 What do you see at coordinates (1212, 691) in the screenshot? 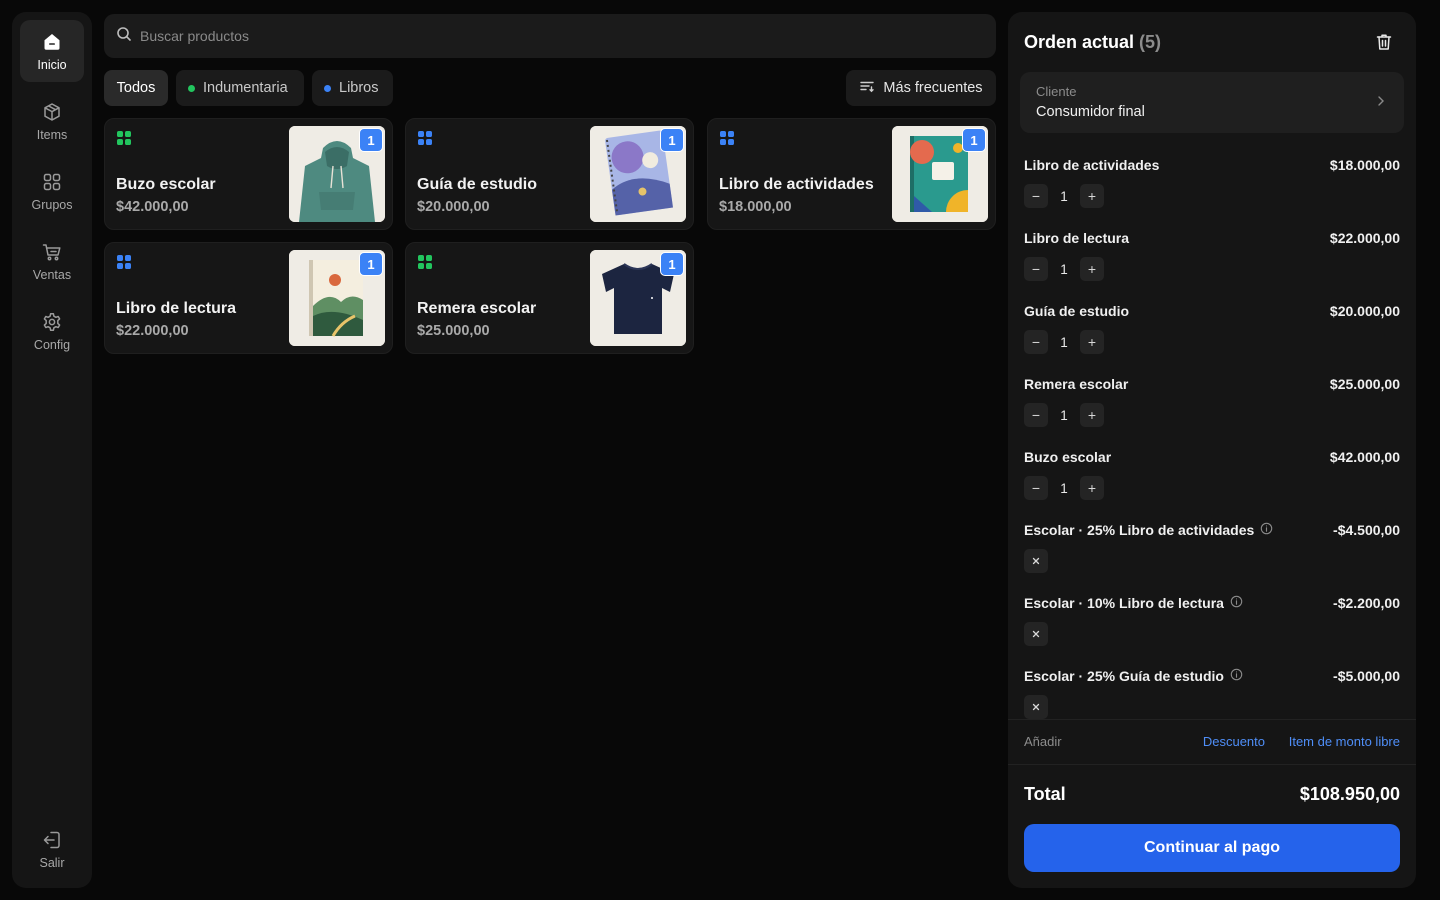
I see `discount-line: Escolar · 25% Guía de estudio -$5.000,00` at bounding box center [1212, 691].